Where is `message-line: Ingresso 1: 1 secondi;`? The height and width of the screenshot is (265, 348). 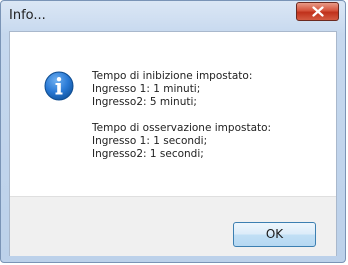 message-line: Ingresso 1: 1 secondi; is located at coordinates (150, 141).